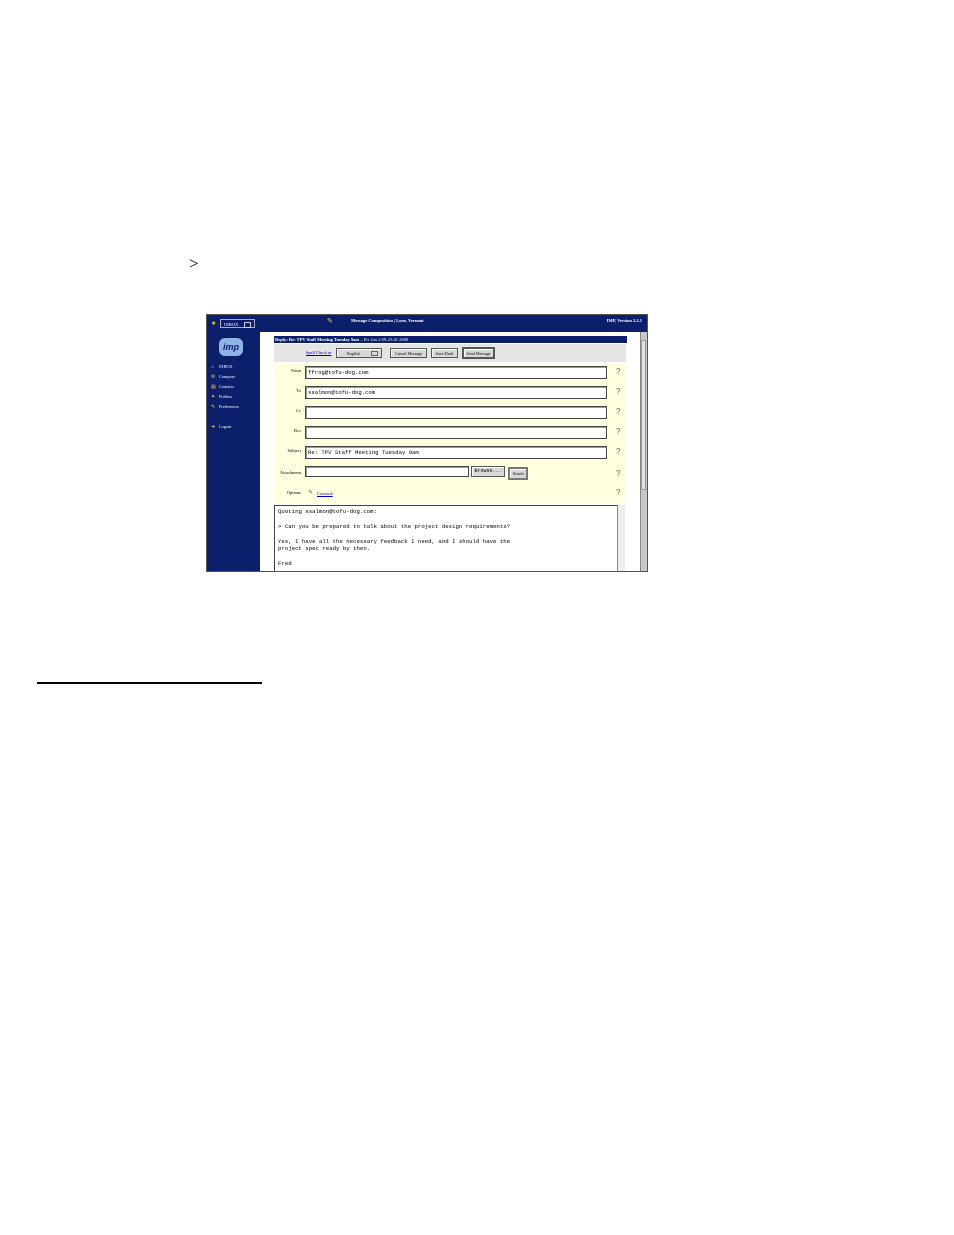  I want to click on sidebar-item-label: INBOX, so click(226, 366).